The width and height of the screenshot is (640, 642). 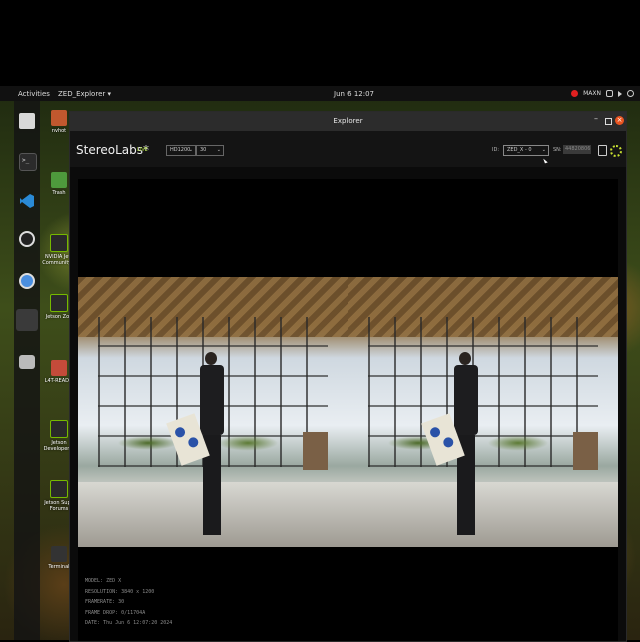 What do you see at coordinates (596, 118) in the screenshot?
I see `minimize-button: –` at bounding box center [596, 118].